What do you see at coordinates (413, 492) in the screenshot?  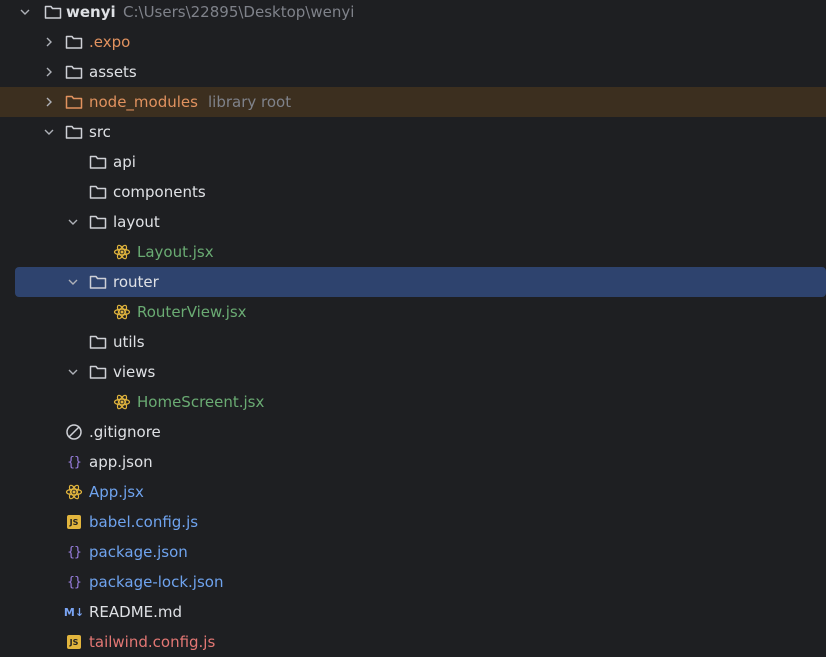 I see `tree-row-app-jsx: App.jsx` at bounding box center [413, 492].